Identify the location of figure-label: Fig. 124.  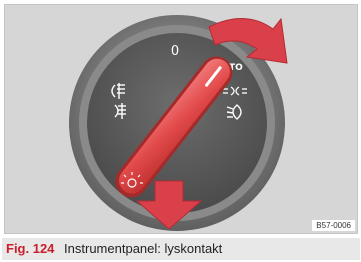
(30, 248).